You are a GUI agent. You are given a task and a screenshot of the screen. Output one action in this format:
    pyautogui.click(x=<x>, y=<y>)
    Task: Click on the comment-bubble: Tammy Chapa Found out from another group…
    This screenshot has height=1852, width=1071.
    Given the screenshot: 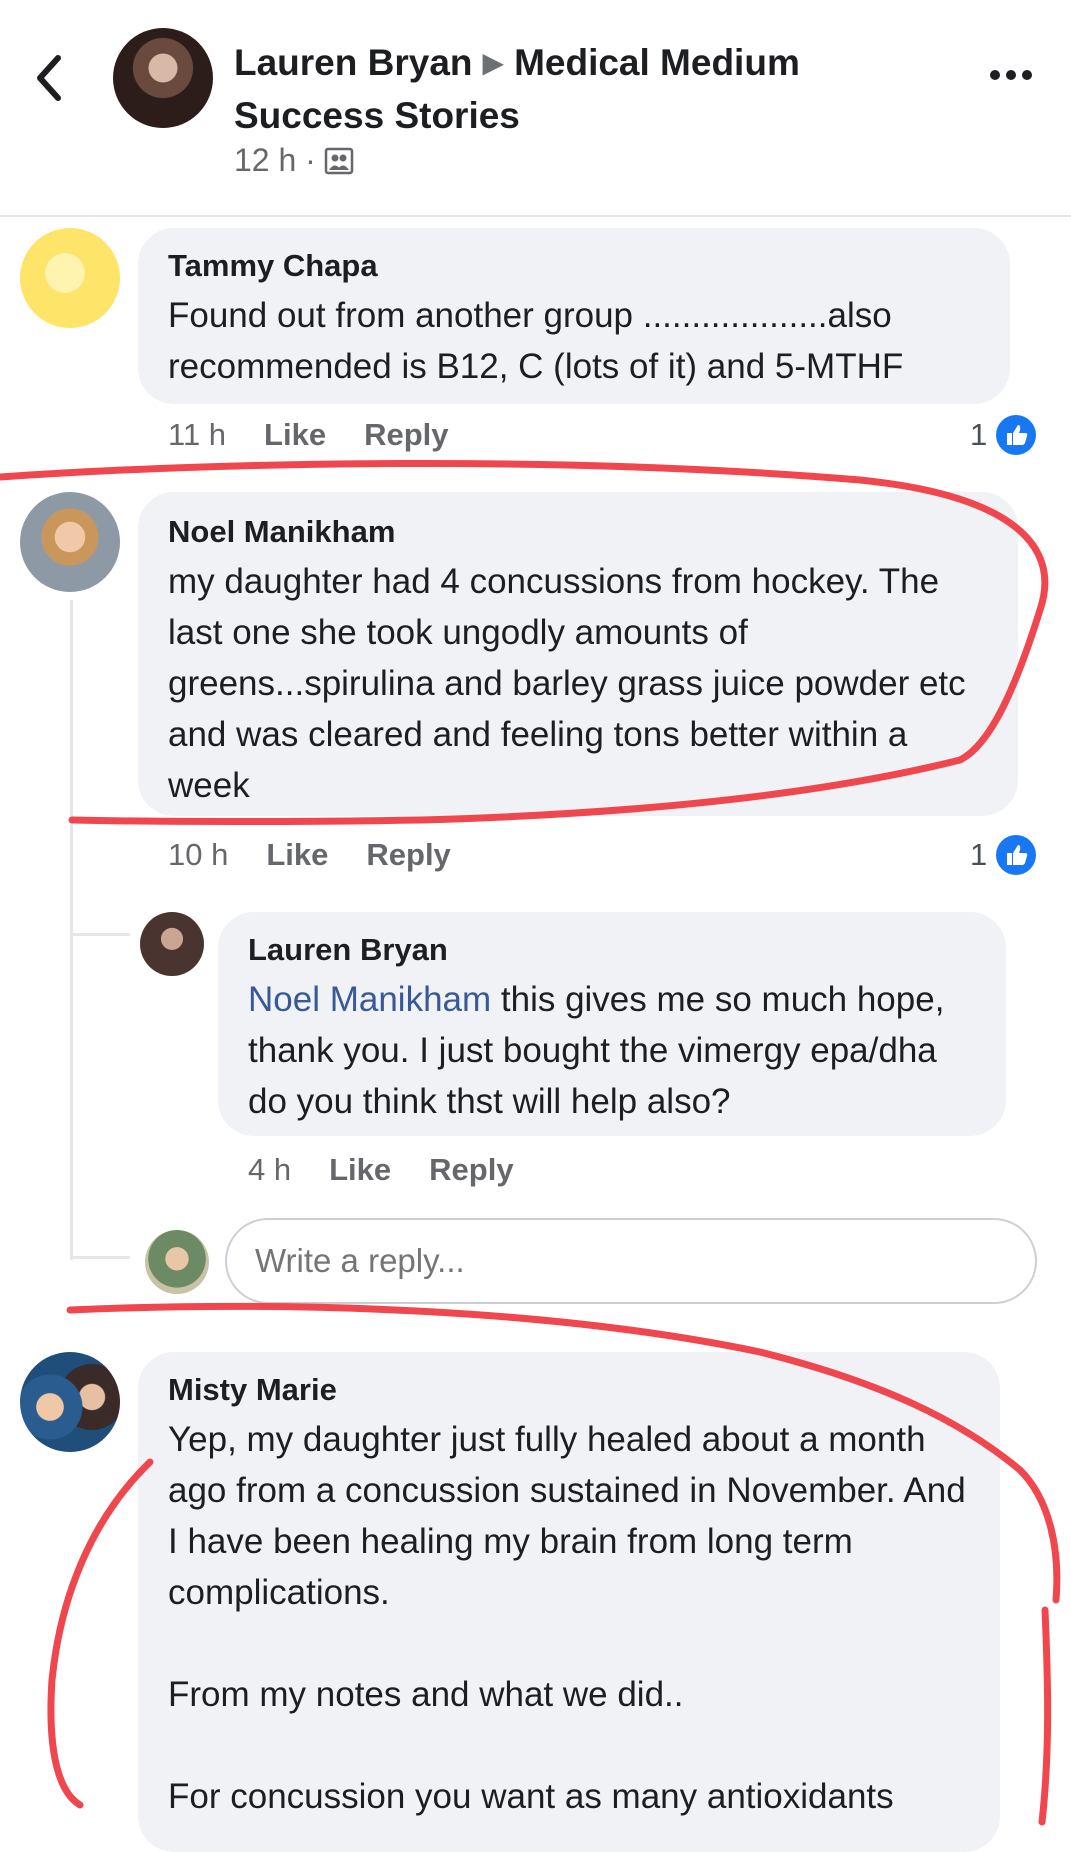 What is the action you would take?
    pyautogui.click(x=574, y=316)
    